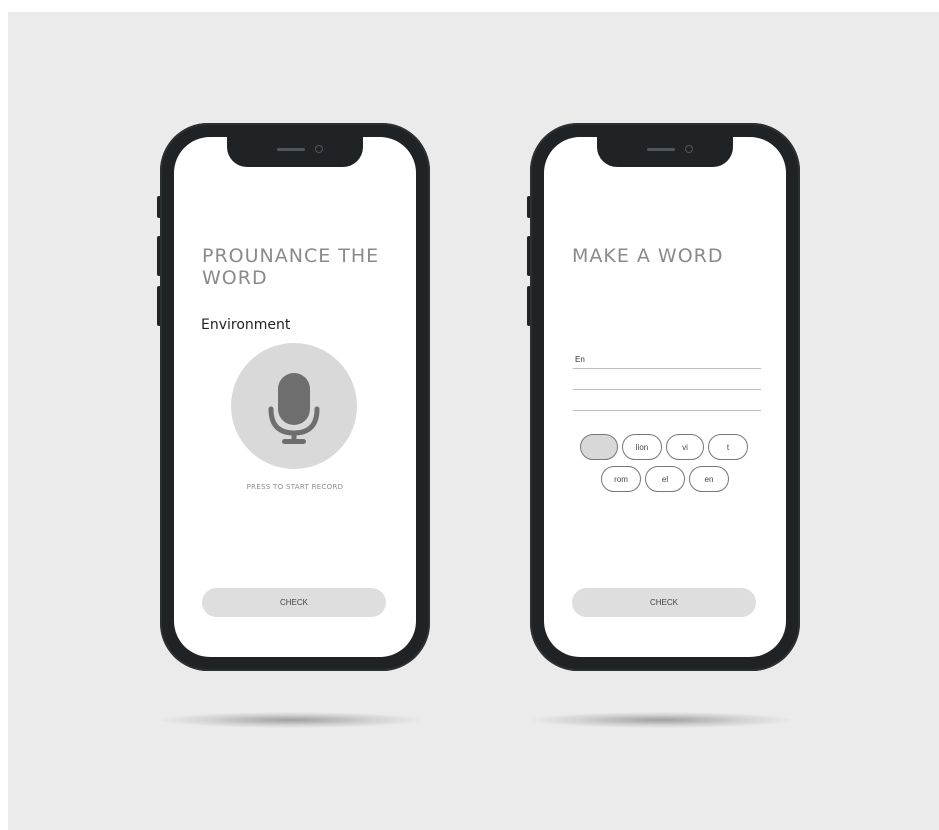 The width and height of the screenshot is (939, 830). What do you see at coordinates (246, 325) in the screenshot?
I see `target-word: Environment` at bounding box center [246, 325].